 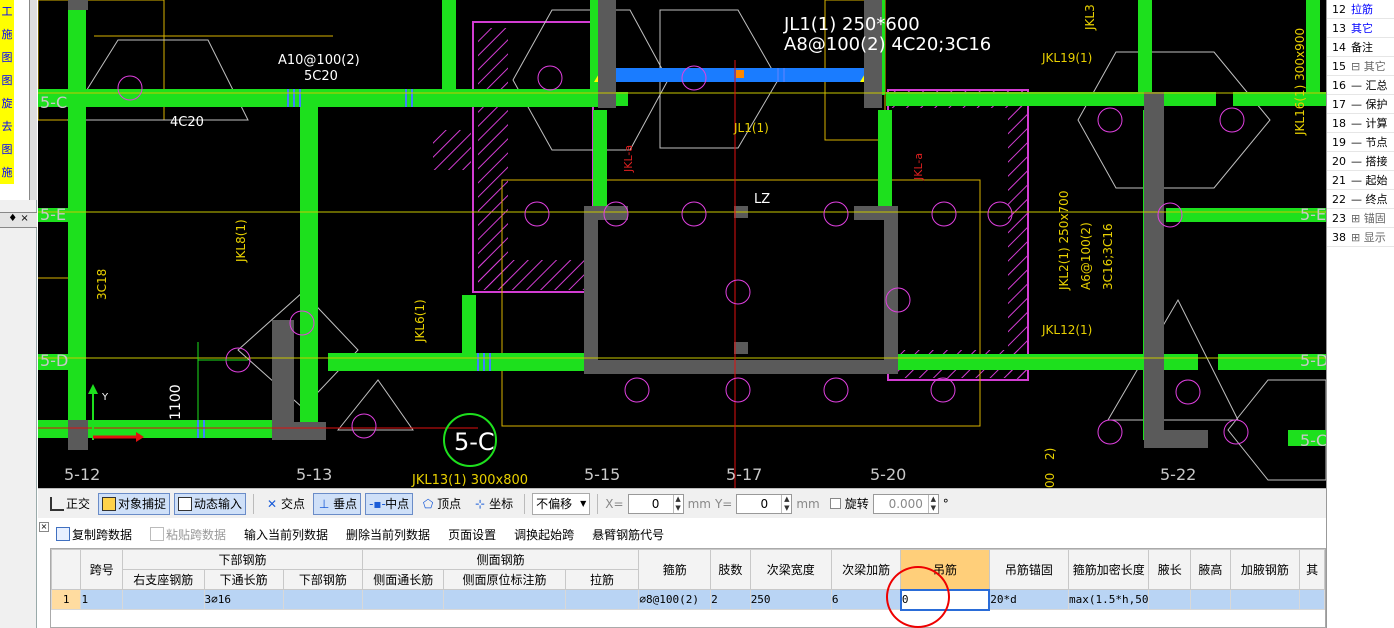 I want to click on cell-dense-length: max(1.5*h,50, so click(x=1108, y=599).